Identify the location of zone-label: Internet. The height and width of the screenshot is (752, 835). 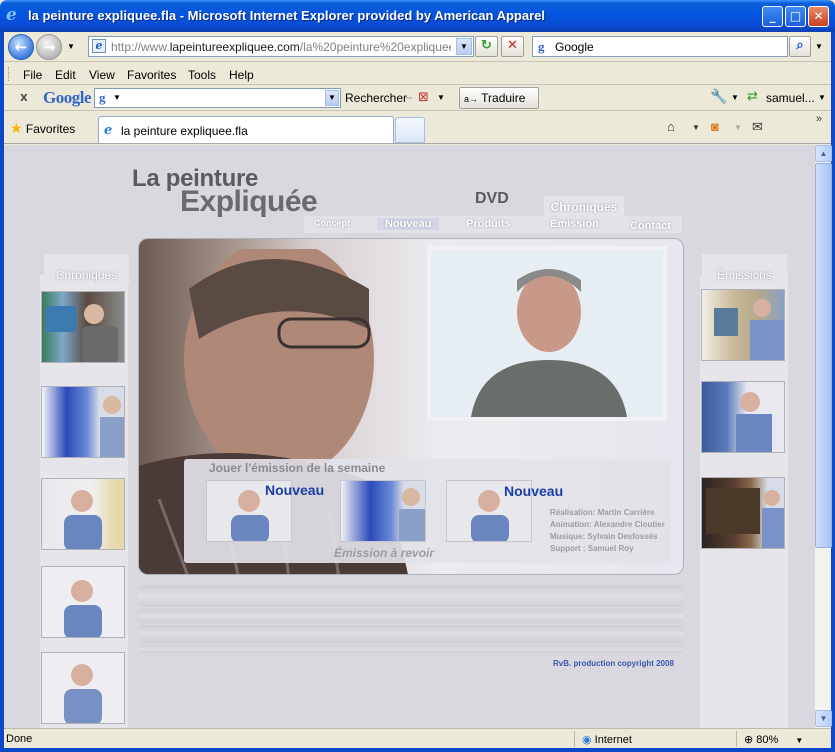
(613, 740).